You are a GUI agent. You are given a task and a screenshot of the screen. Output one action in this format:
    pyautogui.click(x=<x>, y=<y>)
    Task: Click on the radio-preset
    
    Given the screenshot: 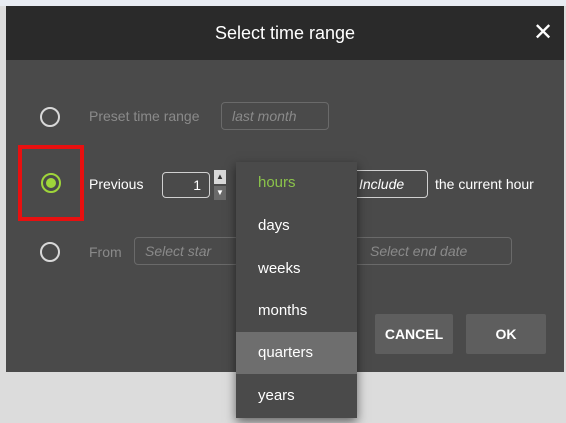 What is the action you would take?
    pyautogui.click(x=50, y=117)
    